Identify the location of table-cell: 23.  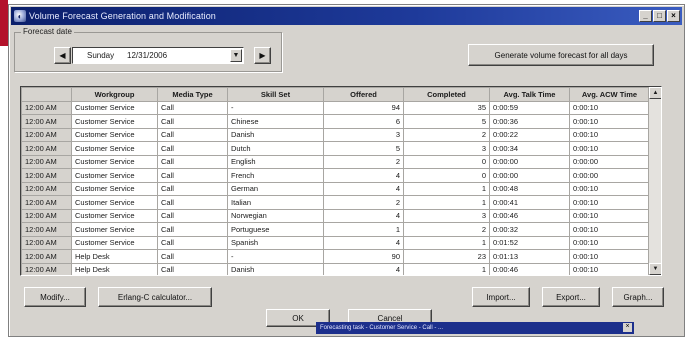
(446, 256).